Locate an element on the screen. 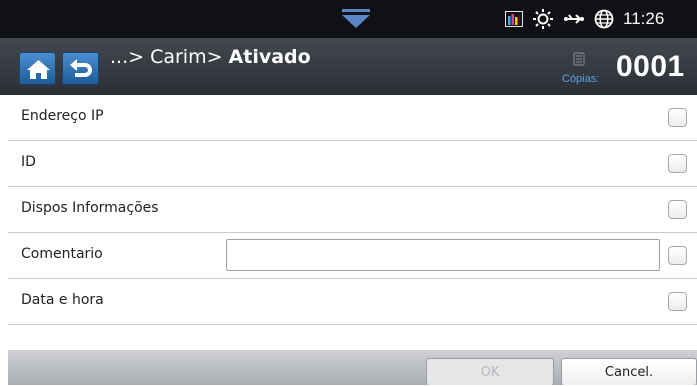 This screenshot has height=387, width=697. breadcrumb: ...> Carim> Ativado is located at coordinates (210, 57).